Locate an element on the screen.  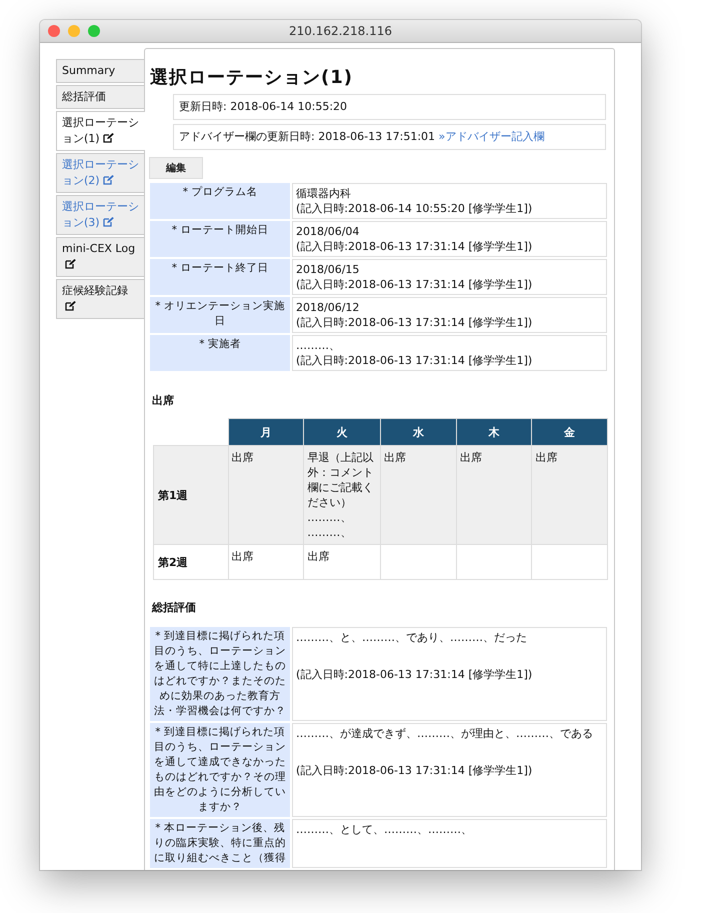
edit-button: 編集 is located at coordinates (176, 168).